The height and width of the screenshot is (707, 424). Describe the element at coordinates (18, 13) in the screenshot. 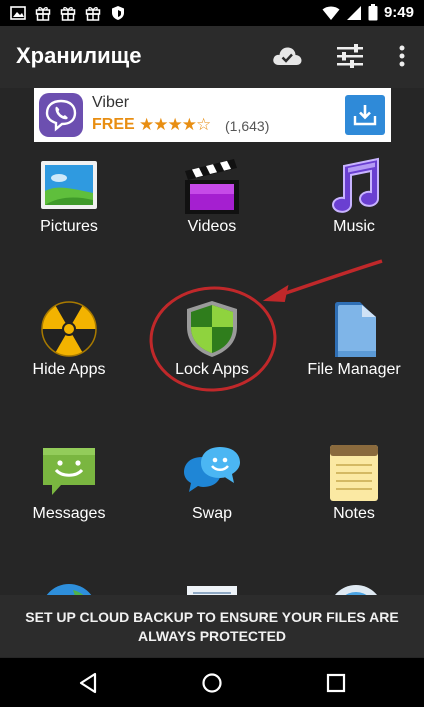

I see `image-icon` at that location.